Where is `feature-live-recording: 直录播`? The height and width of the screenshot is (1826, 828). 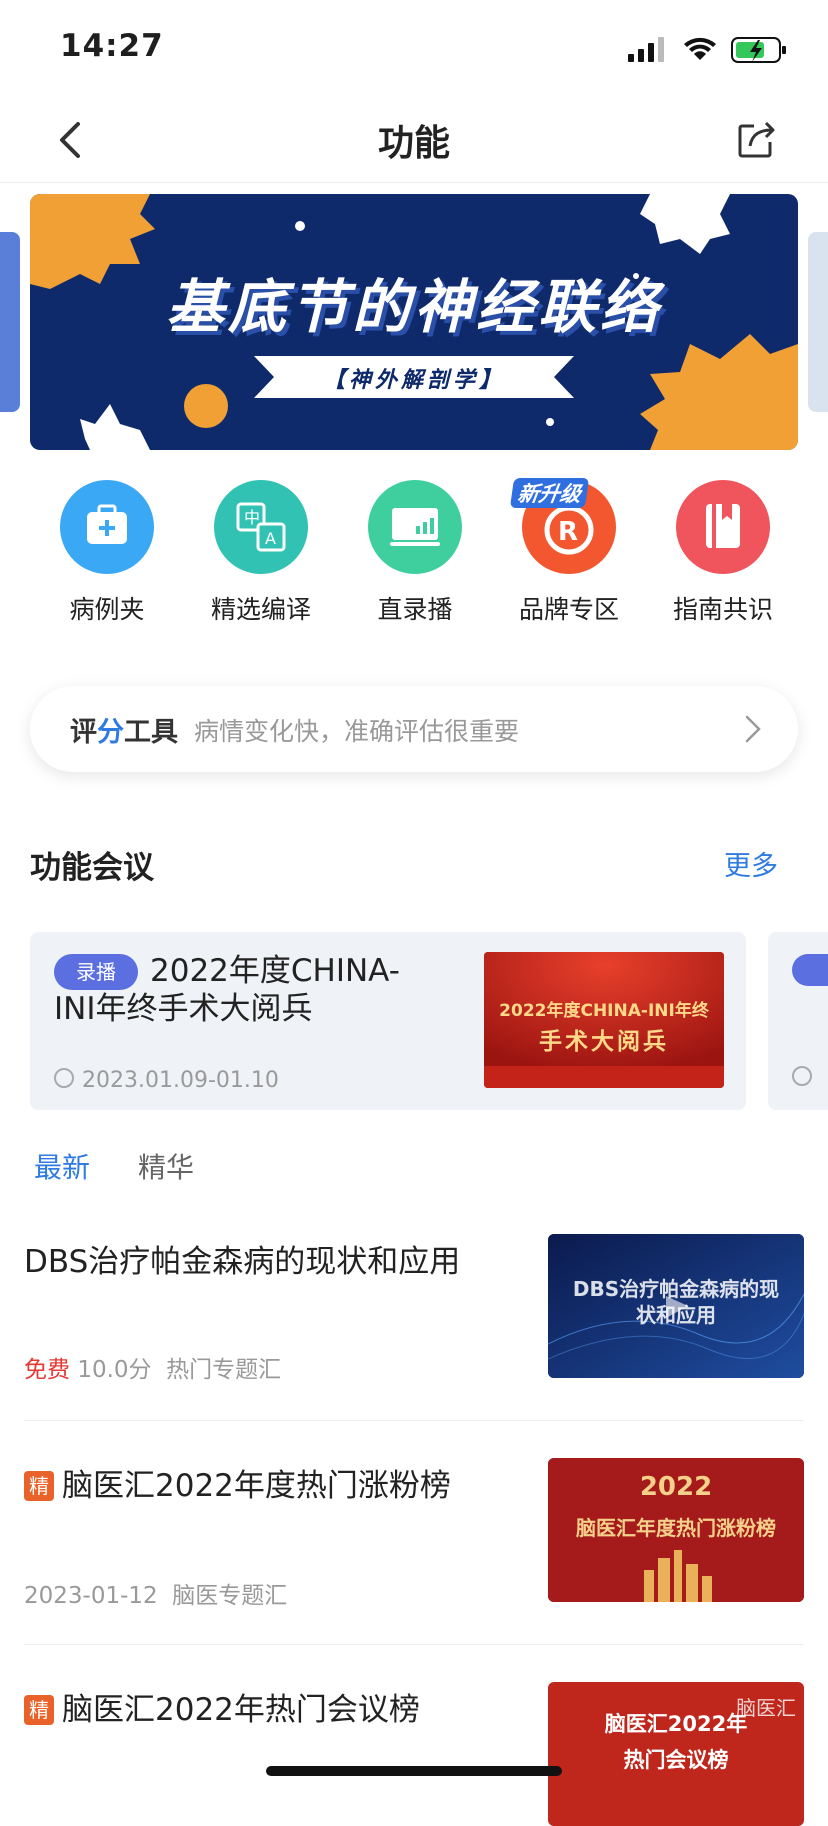 feature-live-recording: 直录播 is located at coordinates (415, 560).